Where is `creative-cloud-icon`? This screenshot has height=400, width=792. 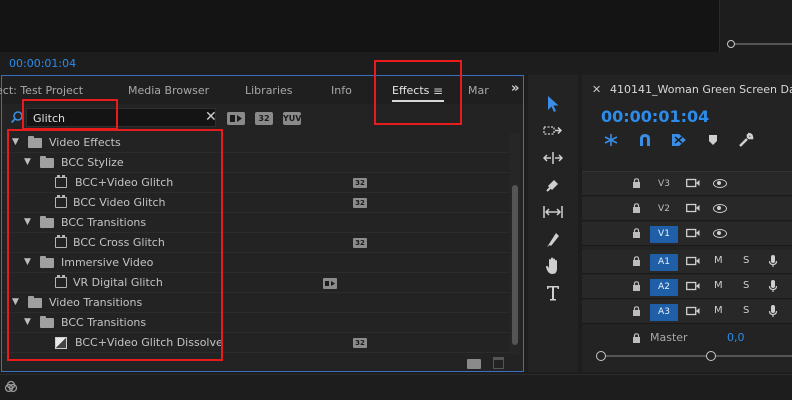
creative-cloud-icon is located at coordinates (11, 387).